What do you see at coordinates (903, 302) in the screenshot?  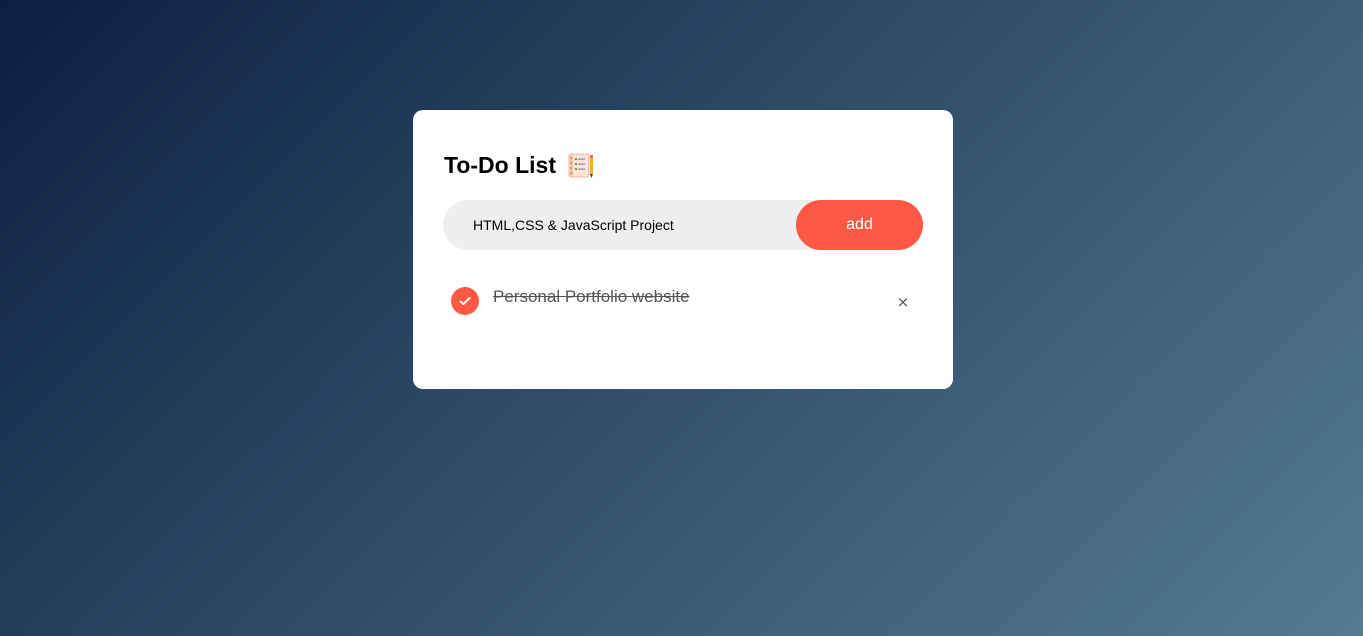 I see `delete-icon: ×` at bounding box center [903, 302].